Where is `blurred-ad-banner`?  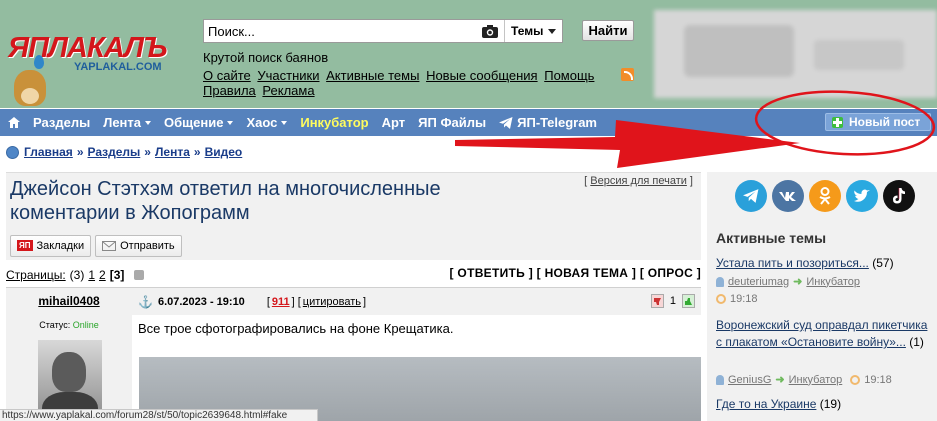
blurred-ad-banner is located at coordinates (795, 54).